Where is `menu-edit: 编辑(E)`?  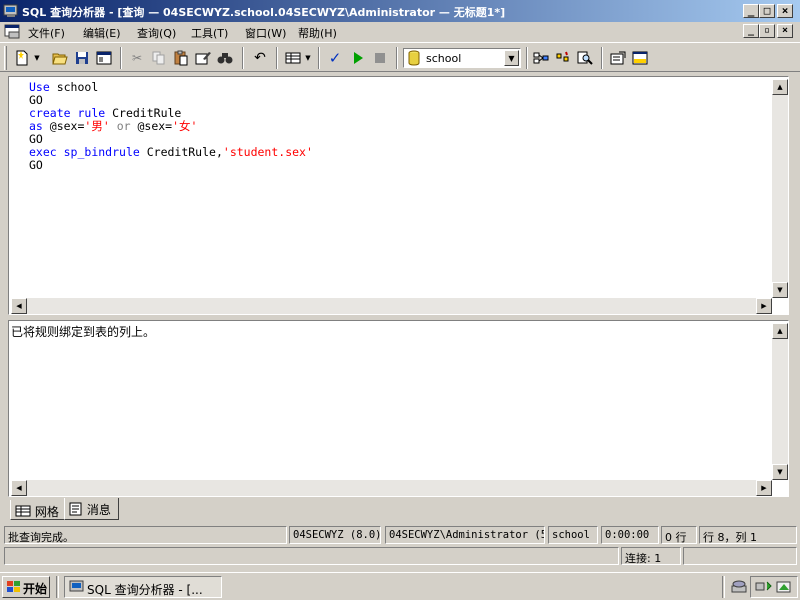 menu-edit: 编辑(E) is located at coordinates (102, 33).